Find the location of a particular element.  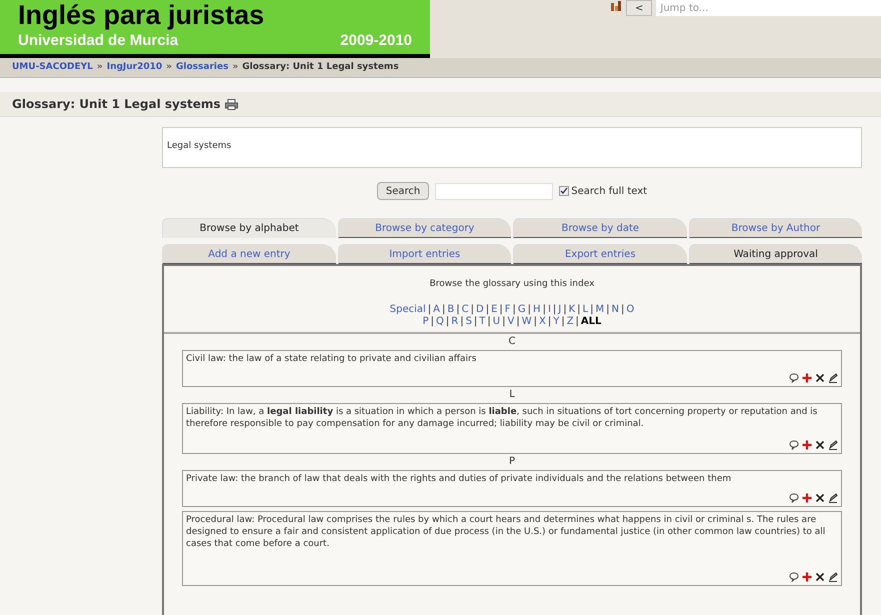

description-box: Legal systems is located at coordinates (512, 147).